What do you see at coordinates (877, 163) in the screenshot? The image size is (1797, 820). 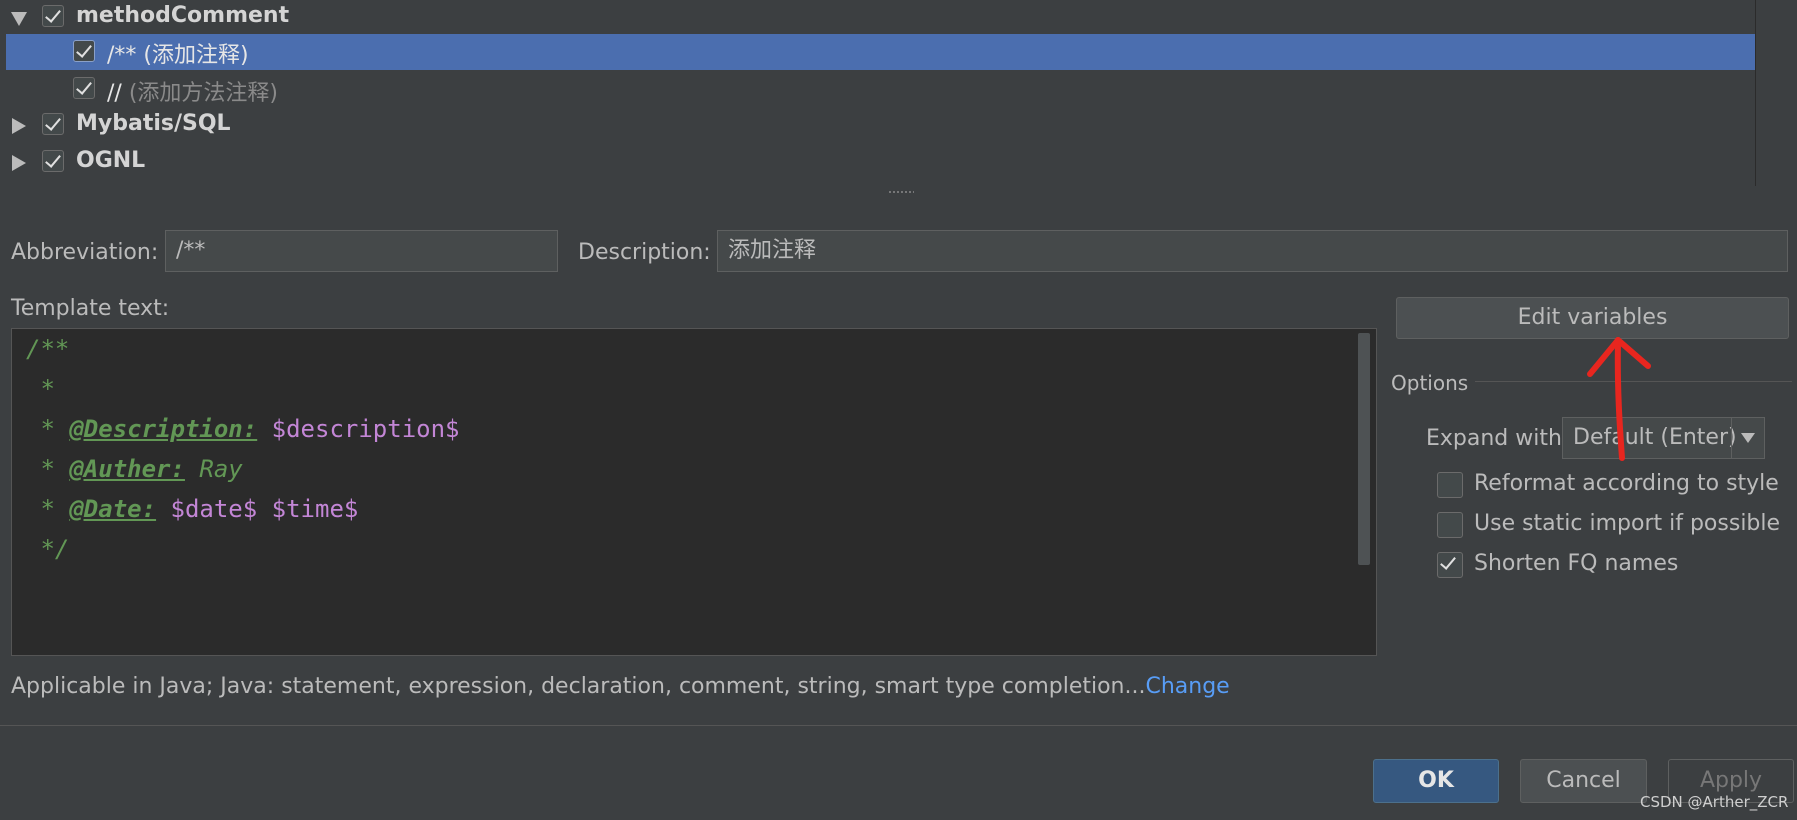 I see `tree-row-ognl: OGNL` at bounding box center [877, 163].